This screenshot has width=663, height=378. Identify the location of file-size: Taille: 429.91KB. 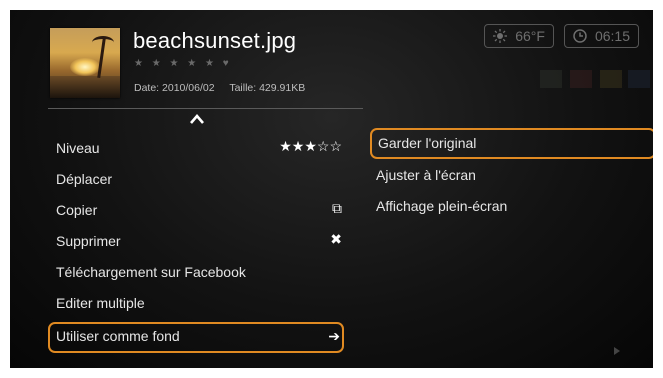
(267, 88).